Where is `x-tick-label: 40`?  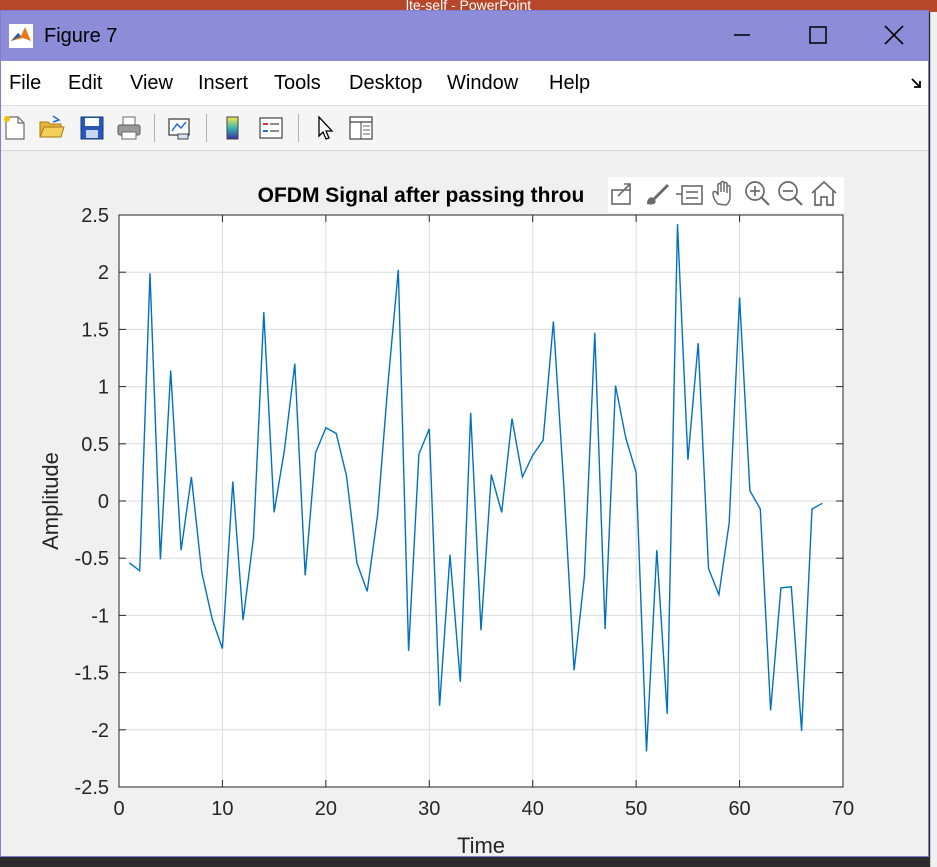
x-tick-label: 40 is located at coordinates (533, 809).